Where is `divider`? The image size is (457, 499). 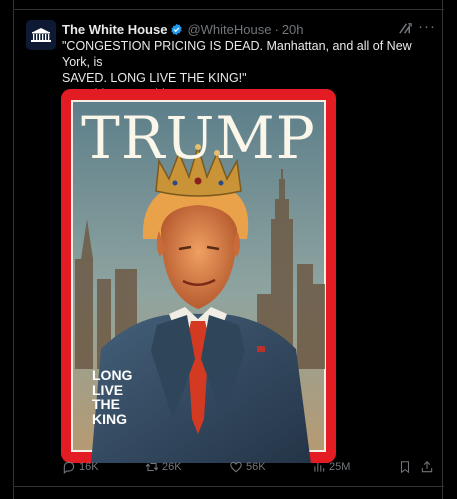 divider is located at coordinates (228, 486).